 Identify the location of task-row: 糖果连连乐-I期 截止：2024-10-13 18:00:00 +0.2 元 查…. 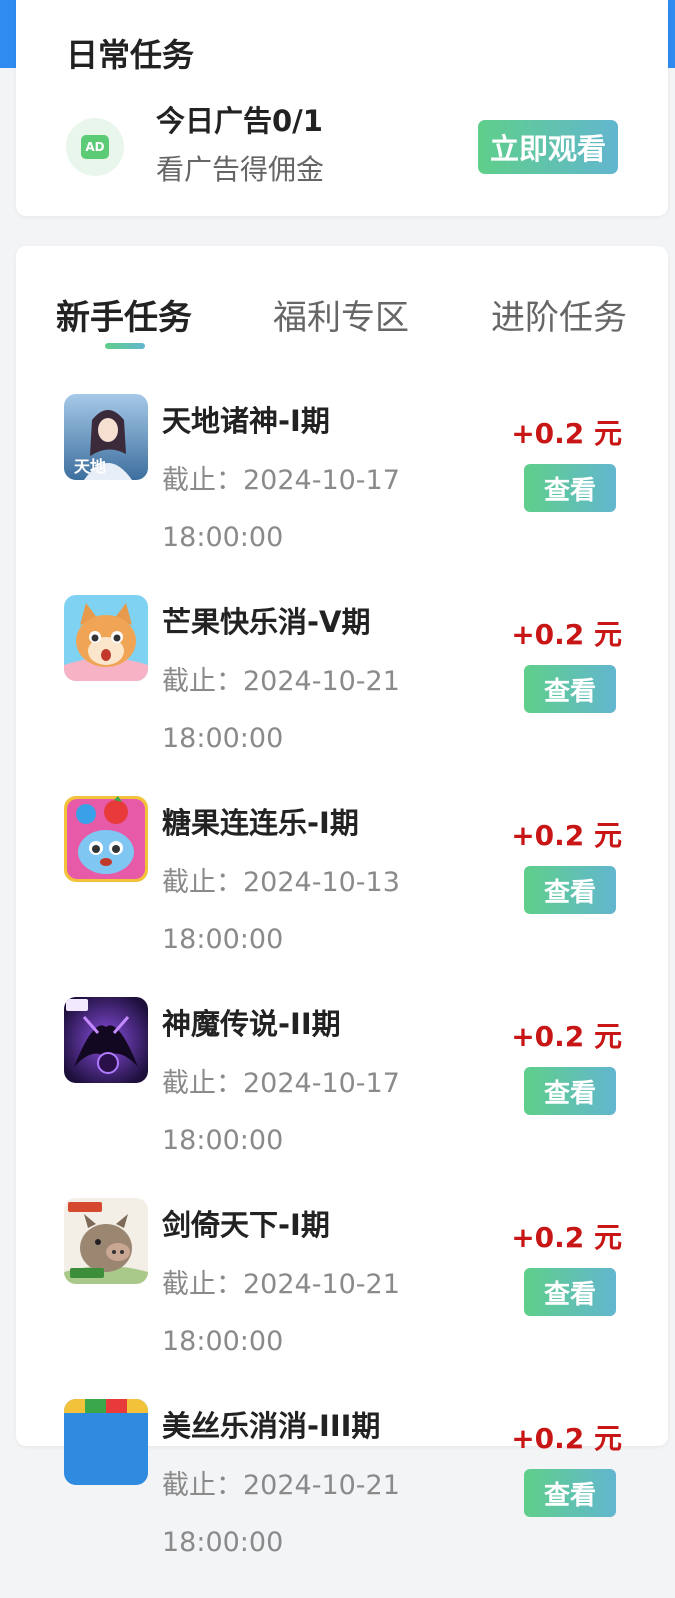
(342, 894).